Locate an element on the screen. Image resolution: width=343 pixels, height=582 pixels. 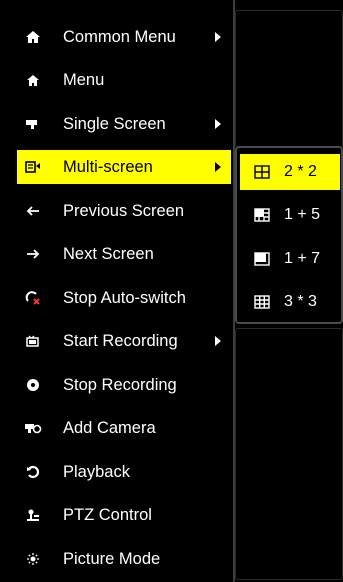
add-camera-icon is located at coordinates (33, 428).